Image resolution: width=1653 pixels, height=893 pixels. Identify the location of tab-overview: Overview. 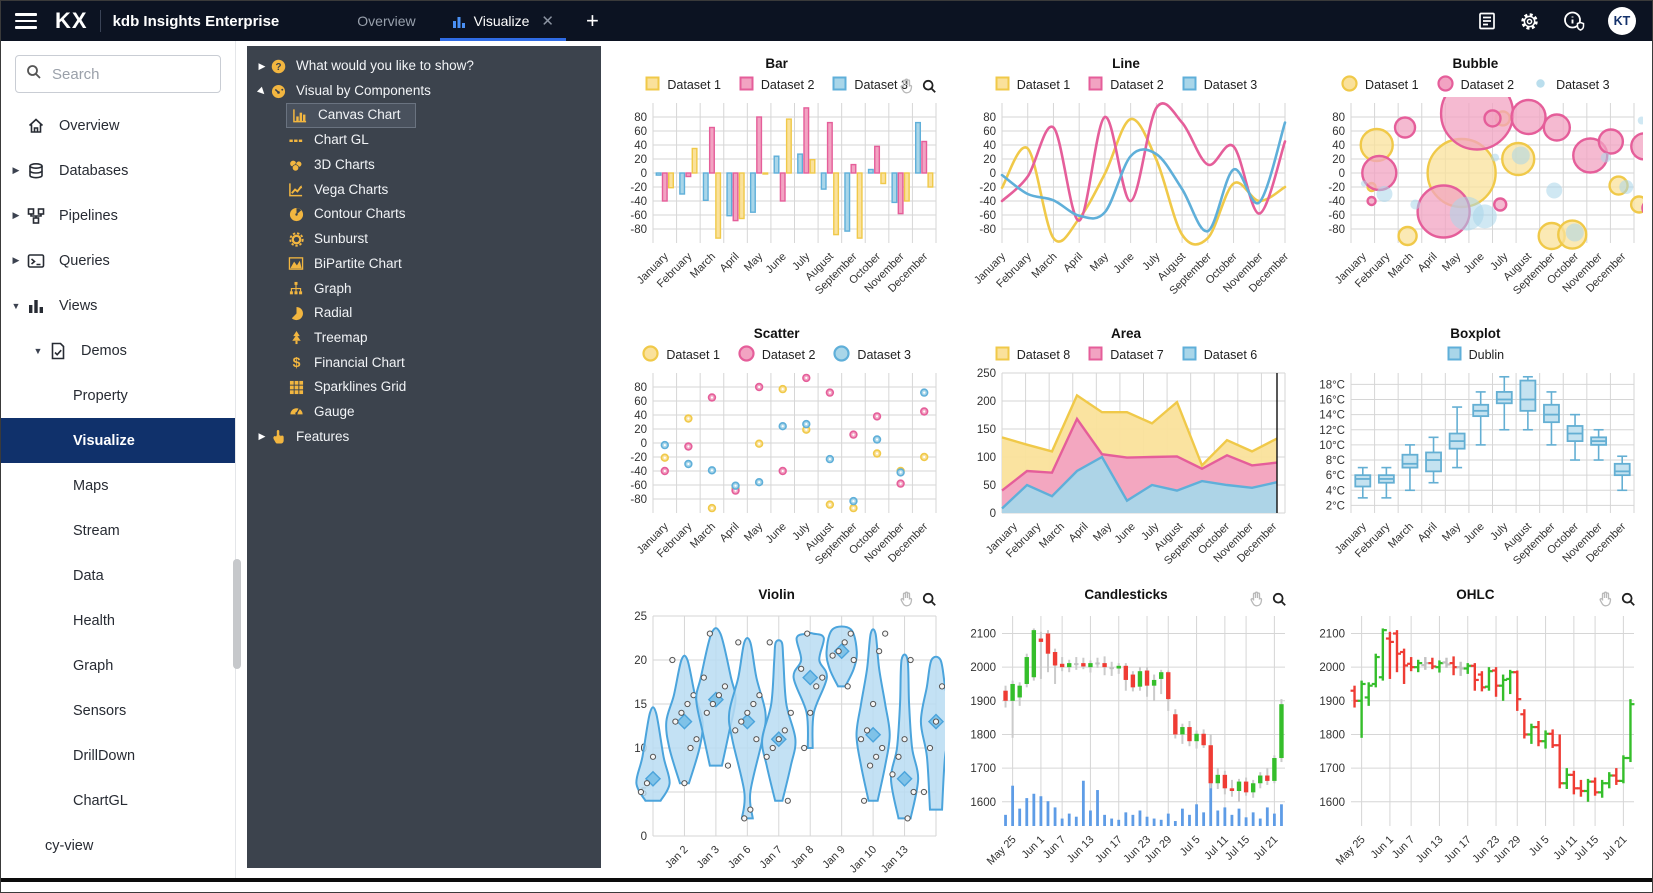
(386, 21).